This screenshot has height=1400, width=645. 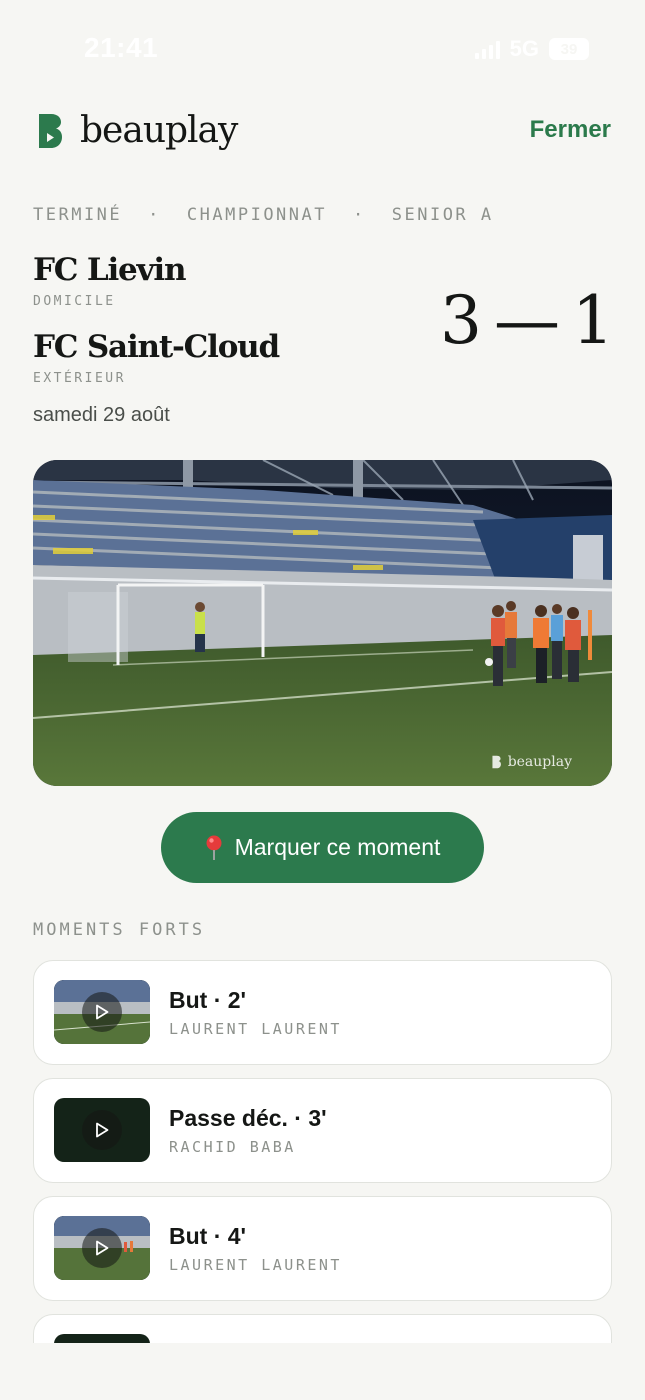 What do you see at coordinates (78, 215) in the screenshot?
I see `match-status: TERMINÉ` at bounding box center [78, 215].